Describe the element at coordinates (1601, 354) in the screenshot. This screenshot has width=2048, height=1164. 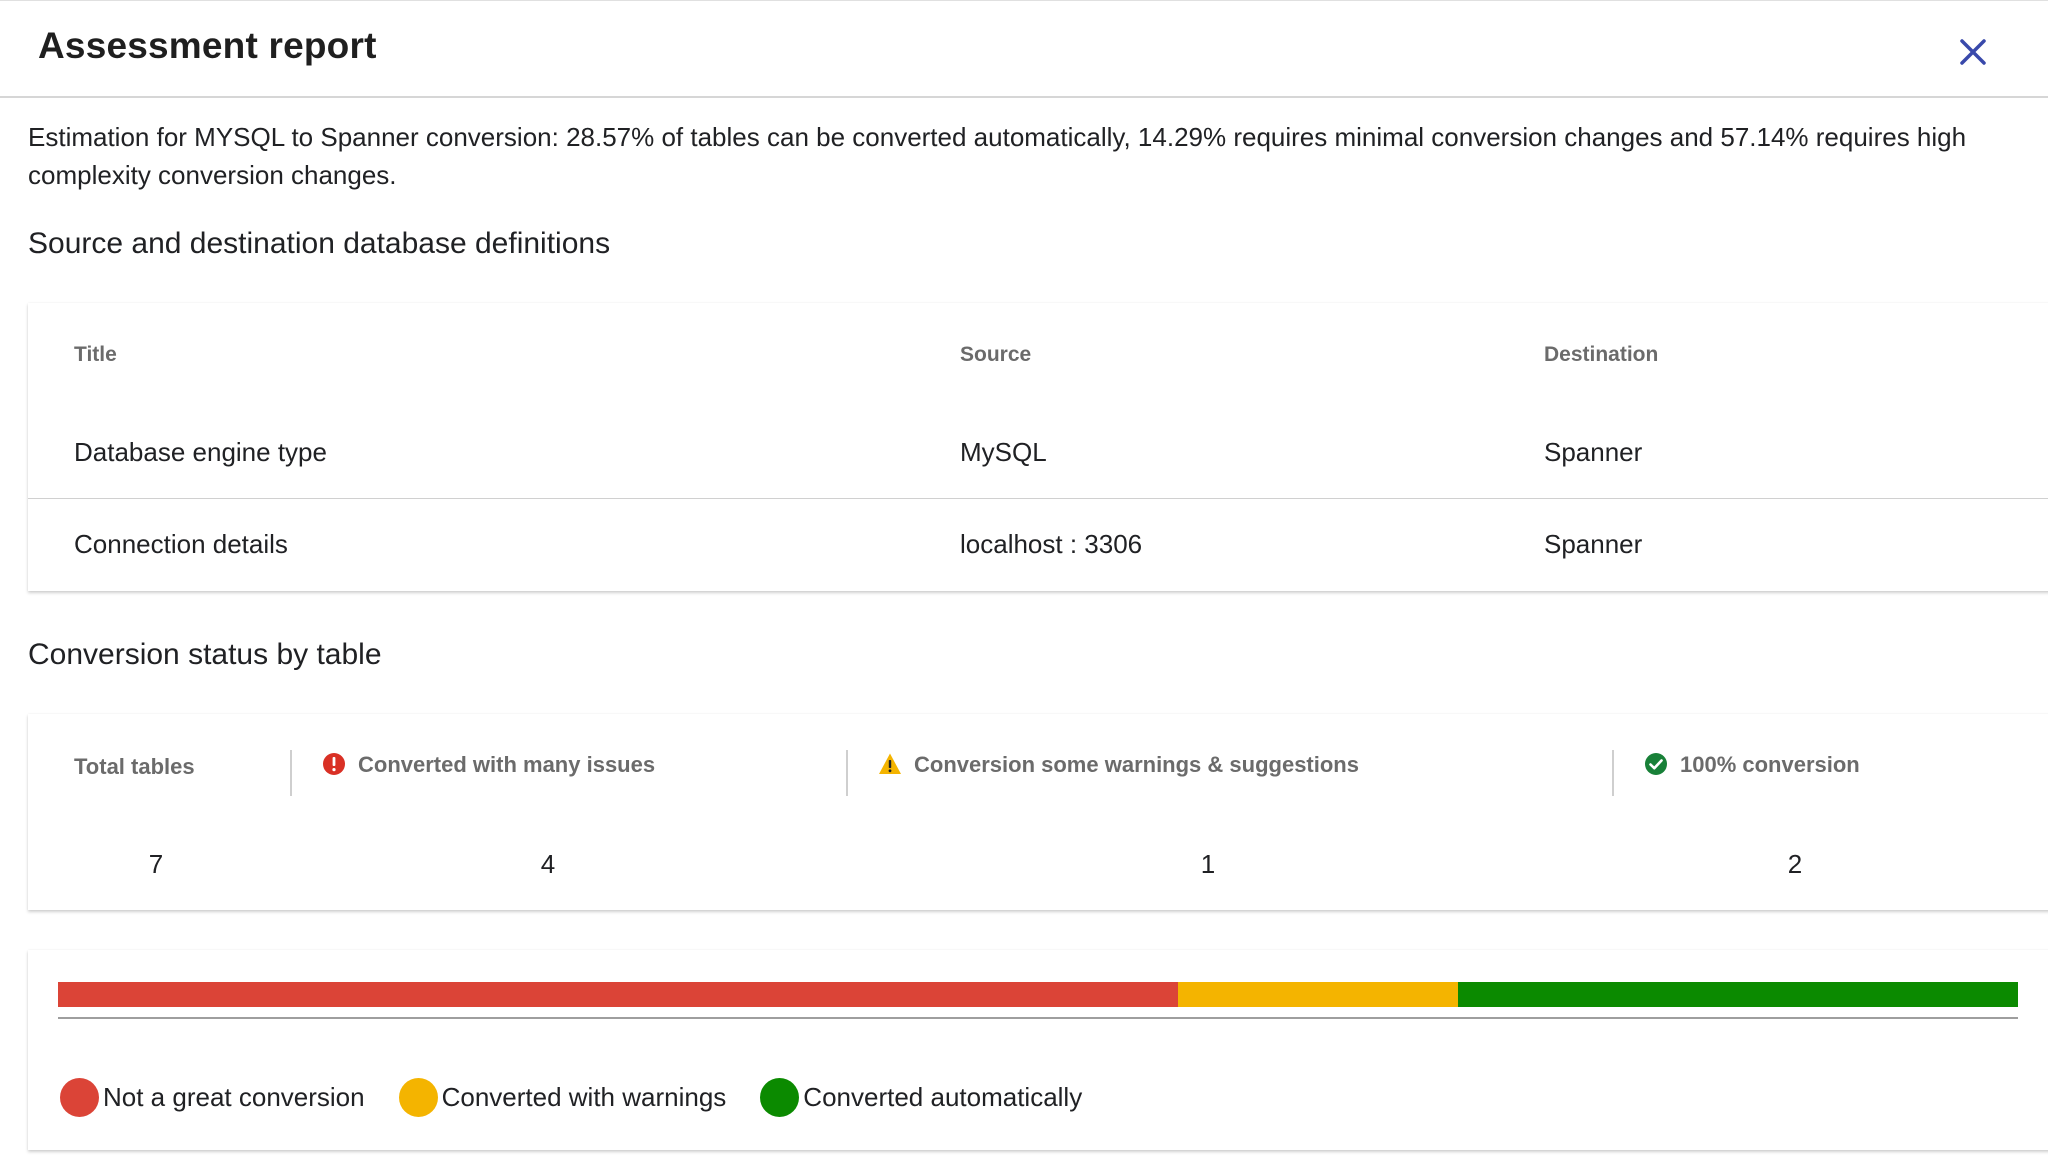
I see `column-header-destination: Destination` at that location.